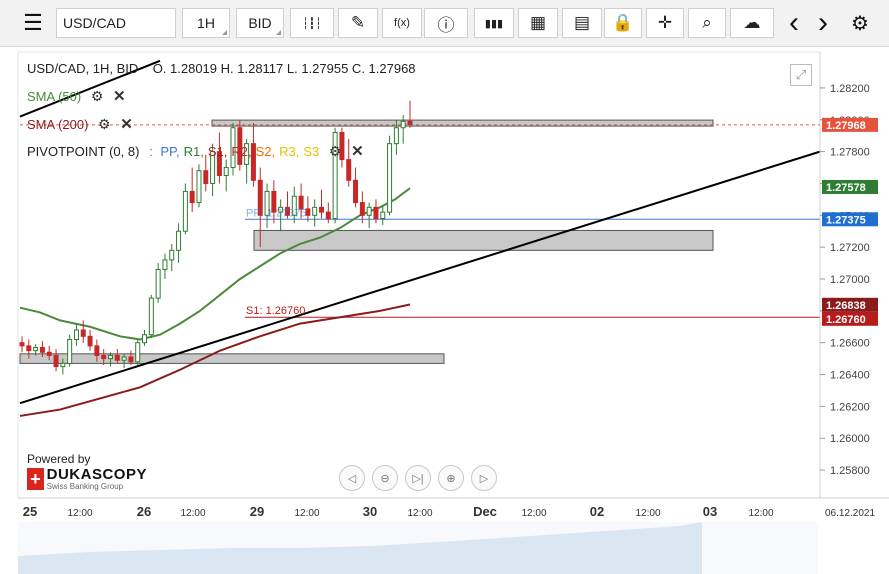  I want to click on x-tick-label: Dec, so click(485, 511).